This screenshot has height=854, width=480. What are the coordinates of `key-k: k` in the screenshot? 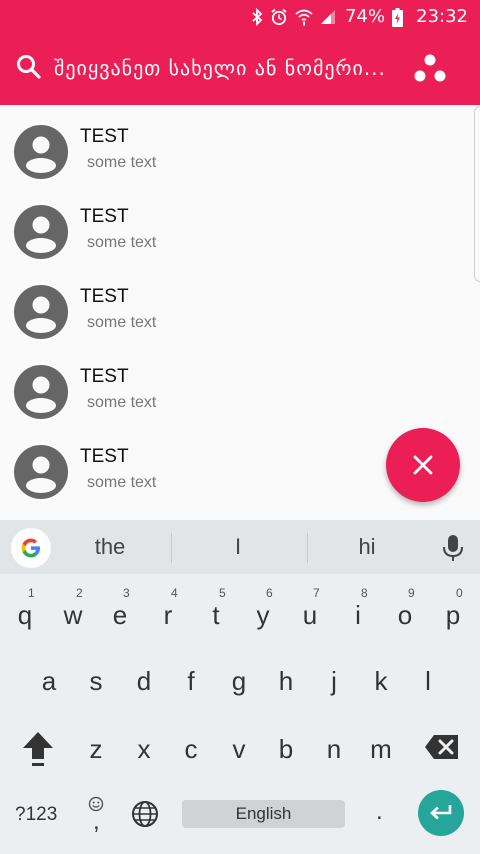 It's located at (381, 679).